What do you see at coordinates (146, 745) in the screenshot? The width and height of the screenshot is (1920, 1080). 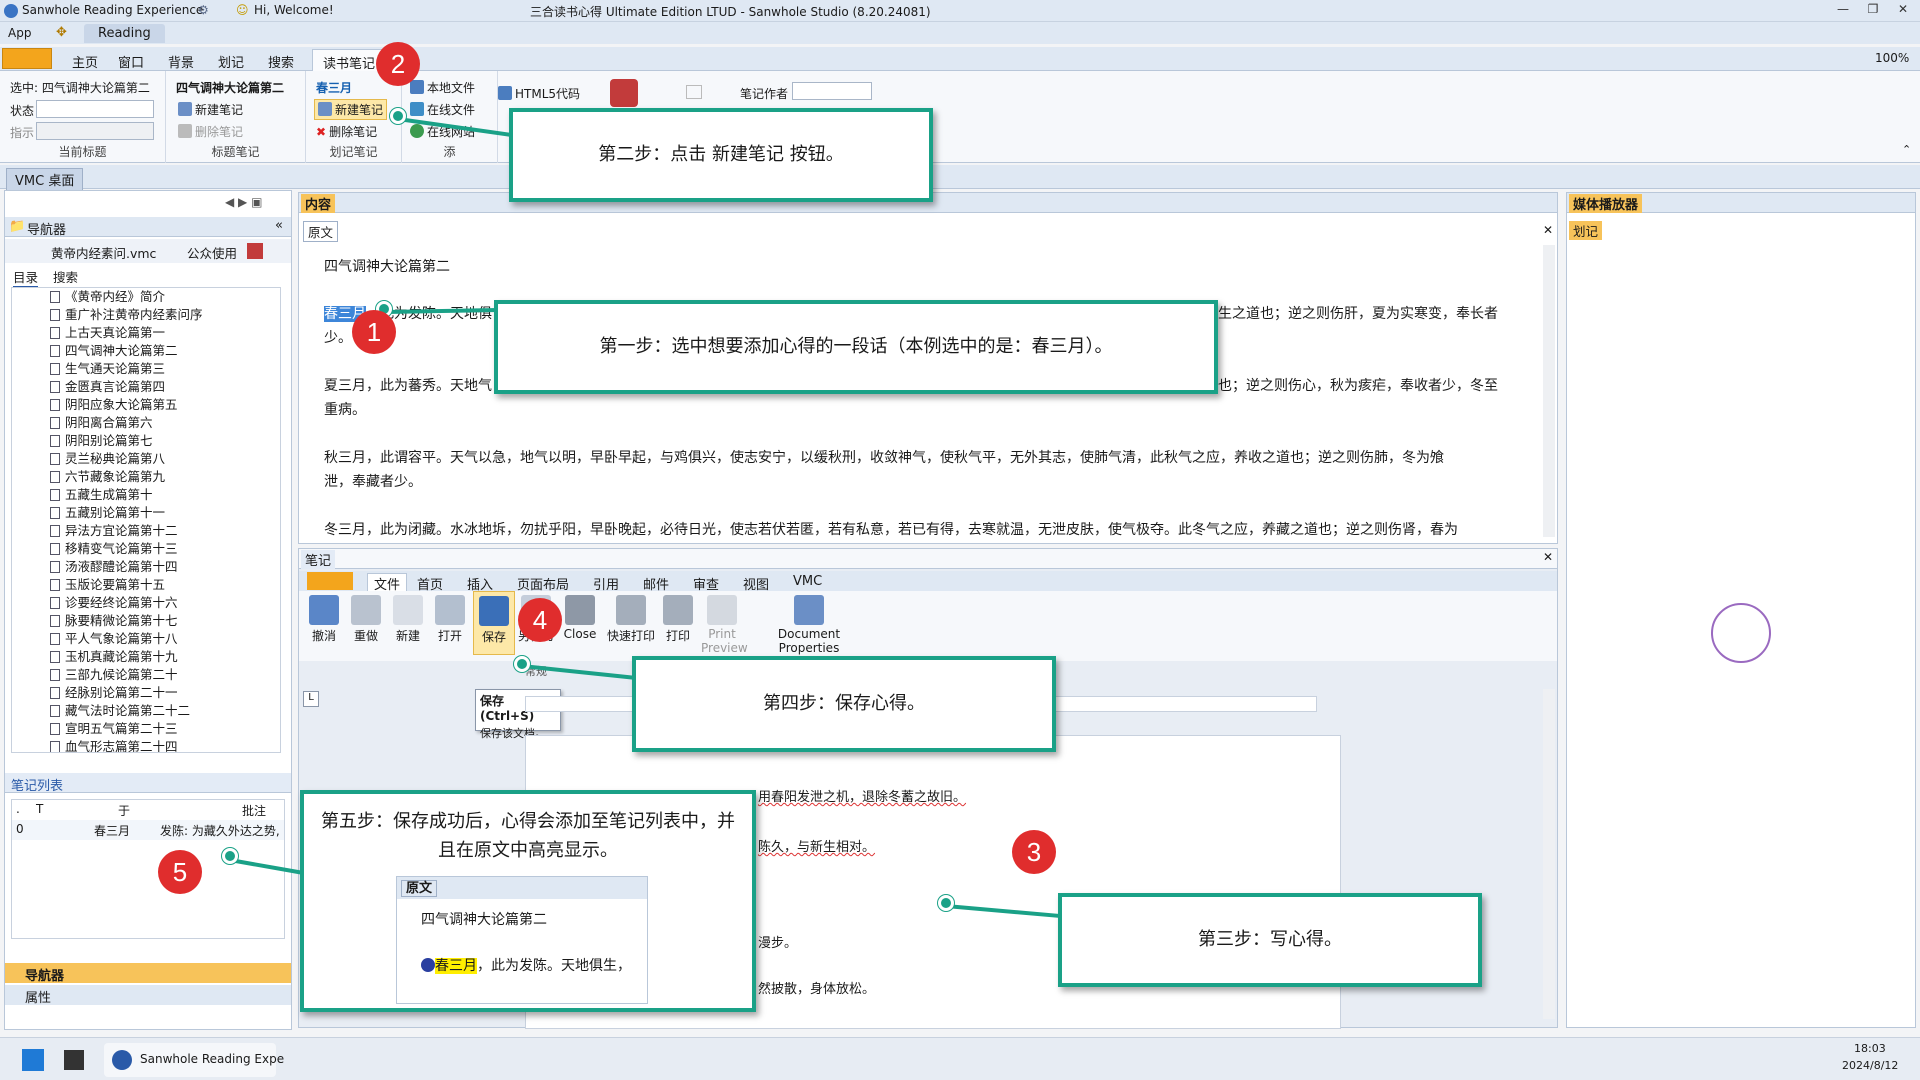 I see `tree-item: 血气形志篇第二十四` at bounding box center [146, 745].